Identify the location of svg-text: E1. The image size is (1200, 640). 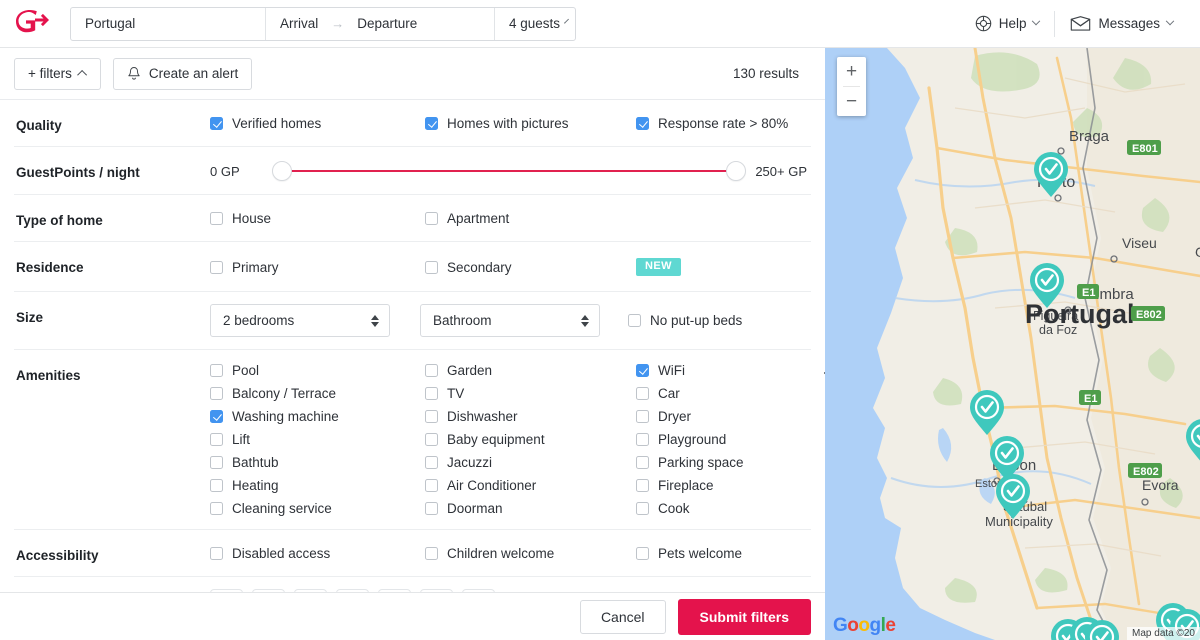
(1090, 399).